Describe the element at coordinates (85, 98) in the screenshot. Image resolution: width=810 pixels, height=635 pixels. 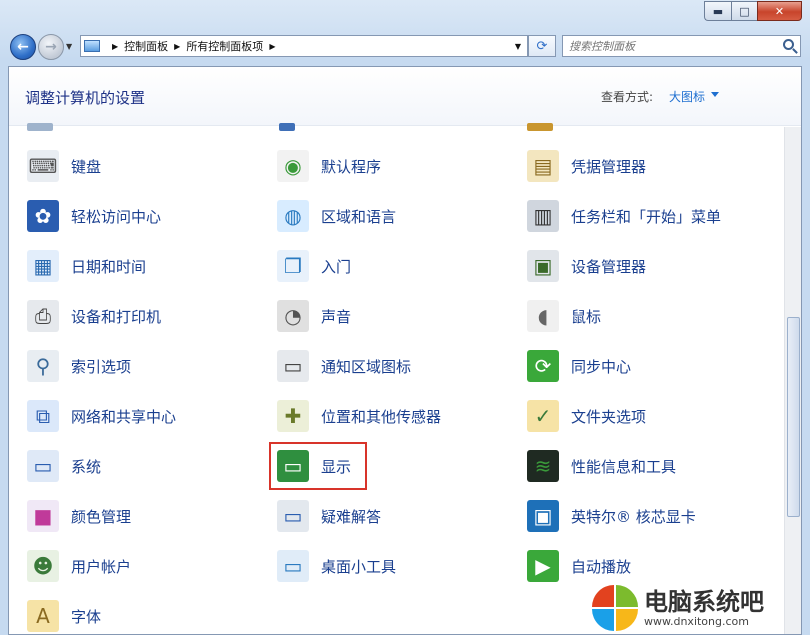
I see `page-title: 调整计算机的设置` at that location.